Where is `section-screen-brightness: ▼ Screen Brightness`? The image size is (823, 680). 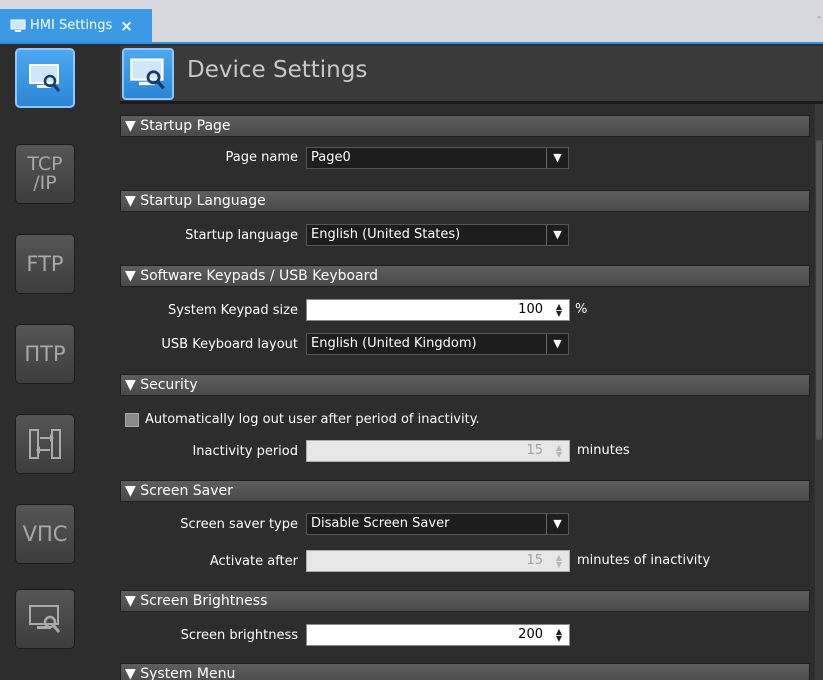
section-screen-brightness: ▼ Screen Brightness is located at coordinates (465, 601).